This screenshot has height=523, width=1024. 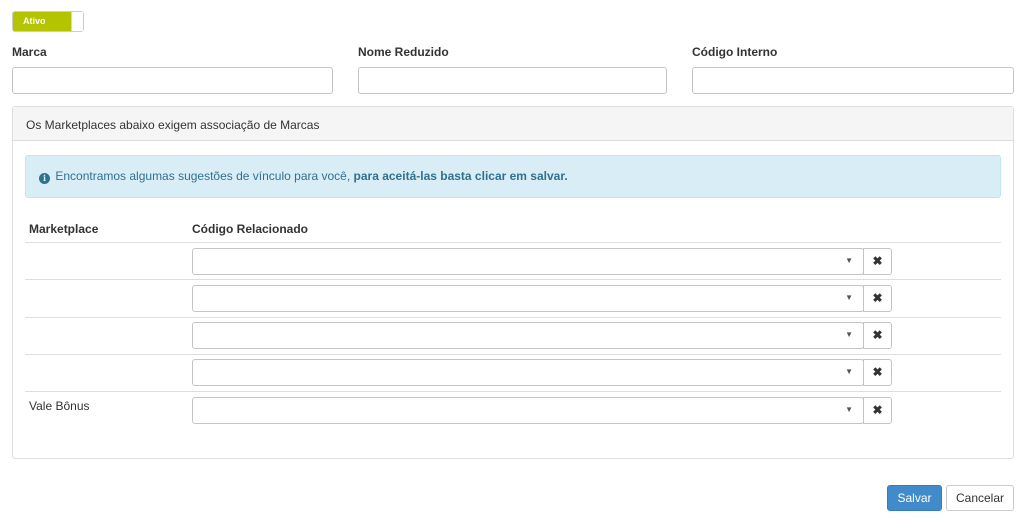 What do you see at coordinates (29, 52) in the screenshot?
I see `marca-label: Marca` at bounding box center [29, 52].